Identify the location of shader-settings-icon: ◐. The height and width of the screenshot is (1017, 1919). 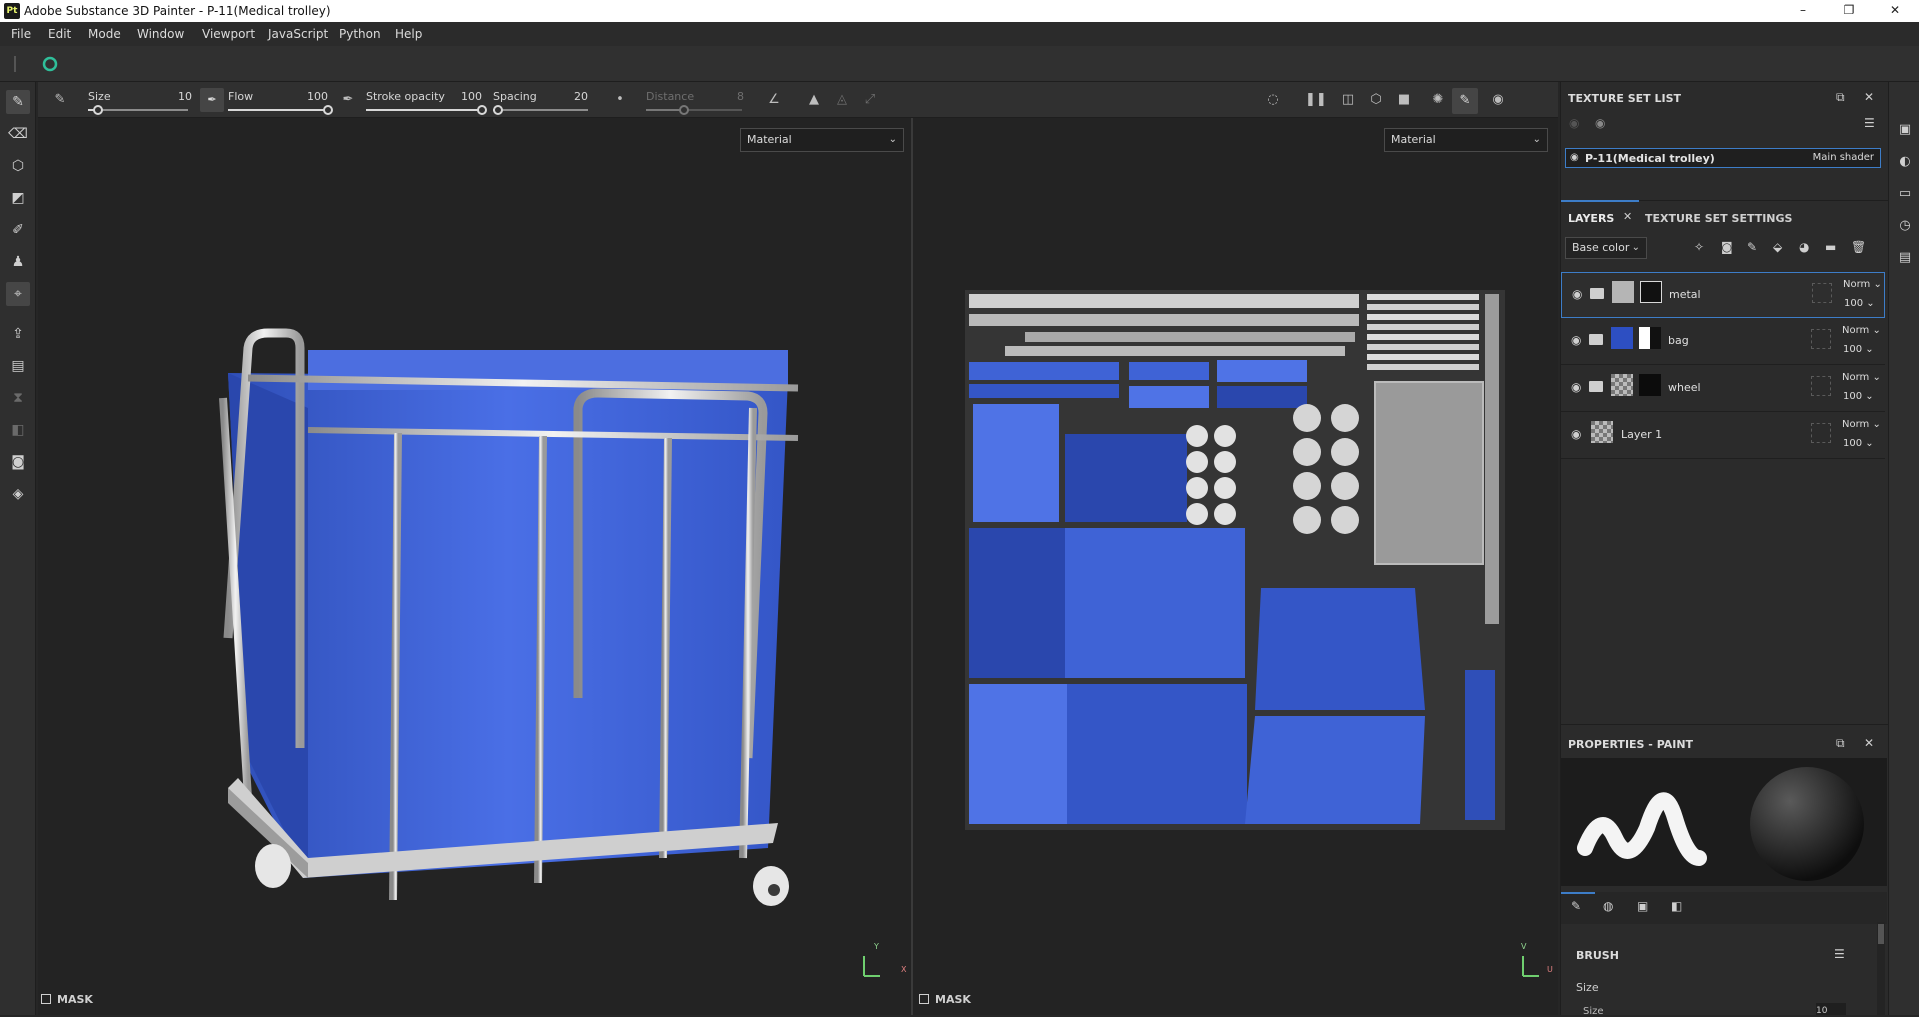
(1905, 162).